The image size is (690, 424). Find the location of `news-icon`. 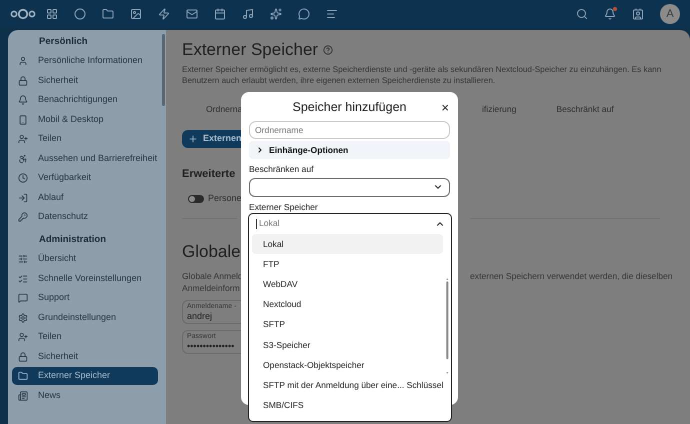

news-icon is located at coordinates (23, 395).